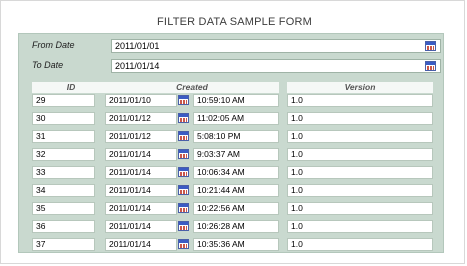 This screenshot has height=266, width=467. Describe the element at coordinates (276, 66) in the screenshot. I see `to-date-field: 2011/01/14` at that location.